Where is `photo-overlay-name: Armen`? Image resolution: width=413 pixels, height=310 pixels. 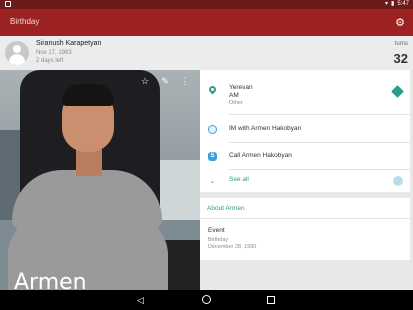
photo-overlay-name: Armen is located at coordinates (50, 280).